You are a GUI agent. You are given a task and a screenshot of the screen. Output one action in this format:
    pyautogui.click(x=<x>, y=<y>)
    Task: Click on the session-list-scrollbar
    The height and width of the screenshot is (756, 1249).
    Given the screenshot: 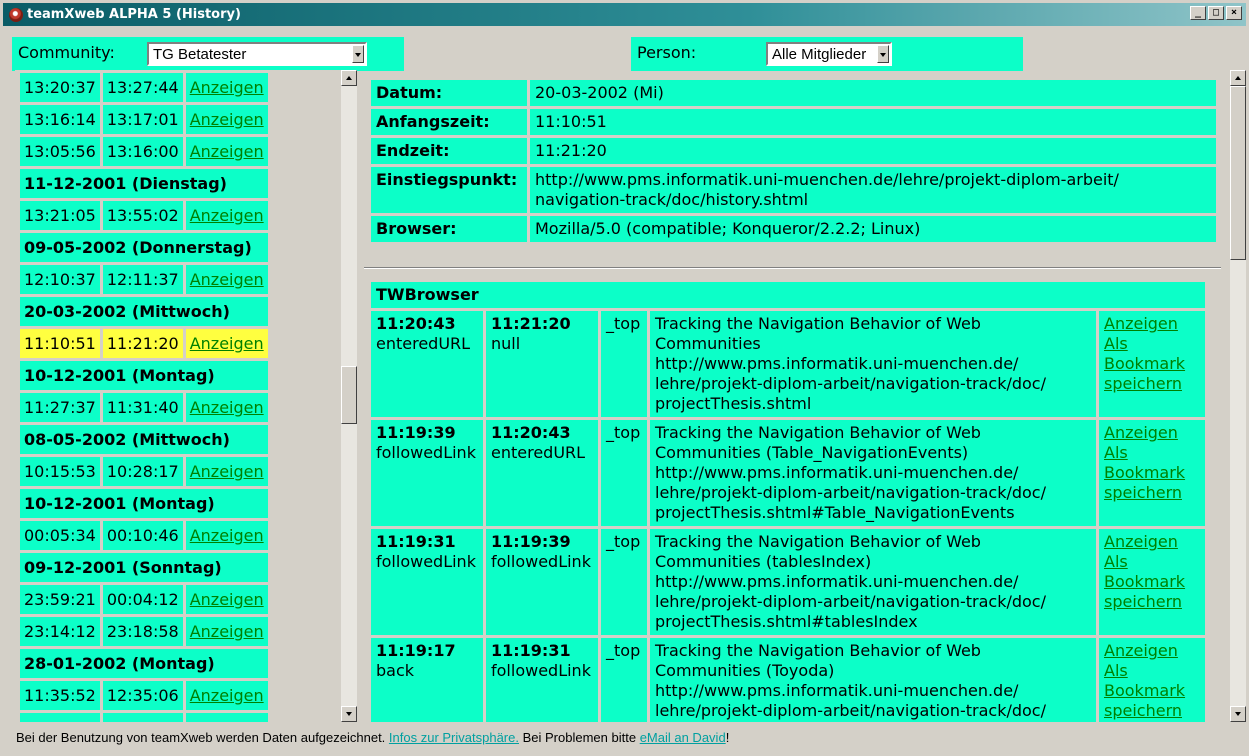 What is the action you would take?
    pyautogui.click(x=349, y=396)
    